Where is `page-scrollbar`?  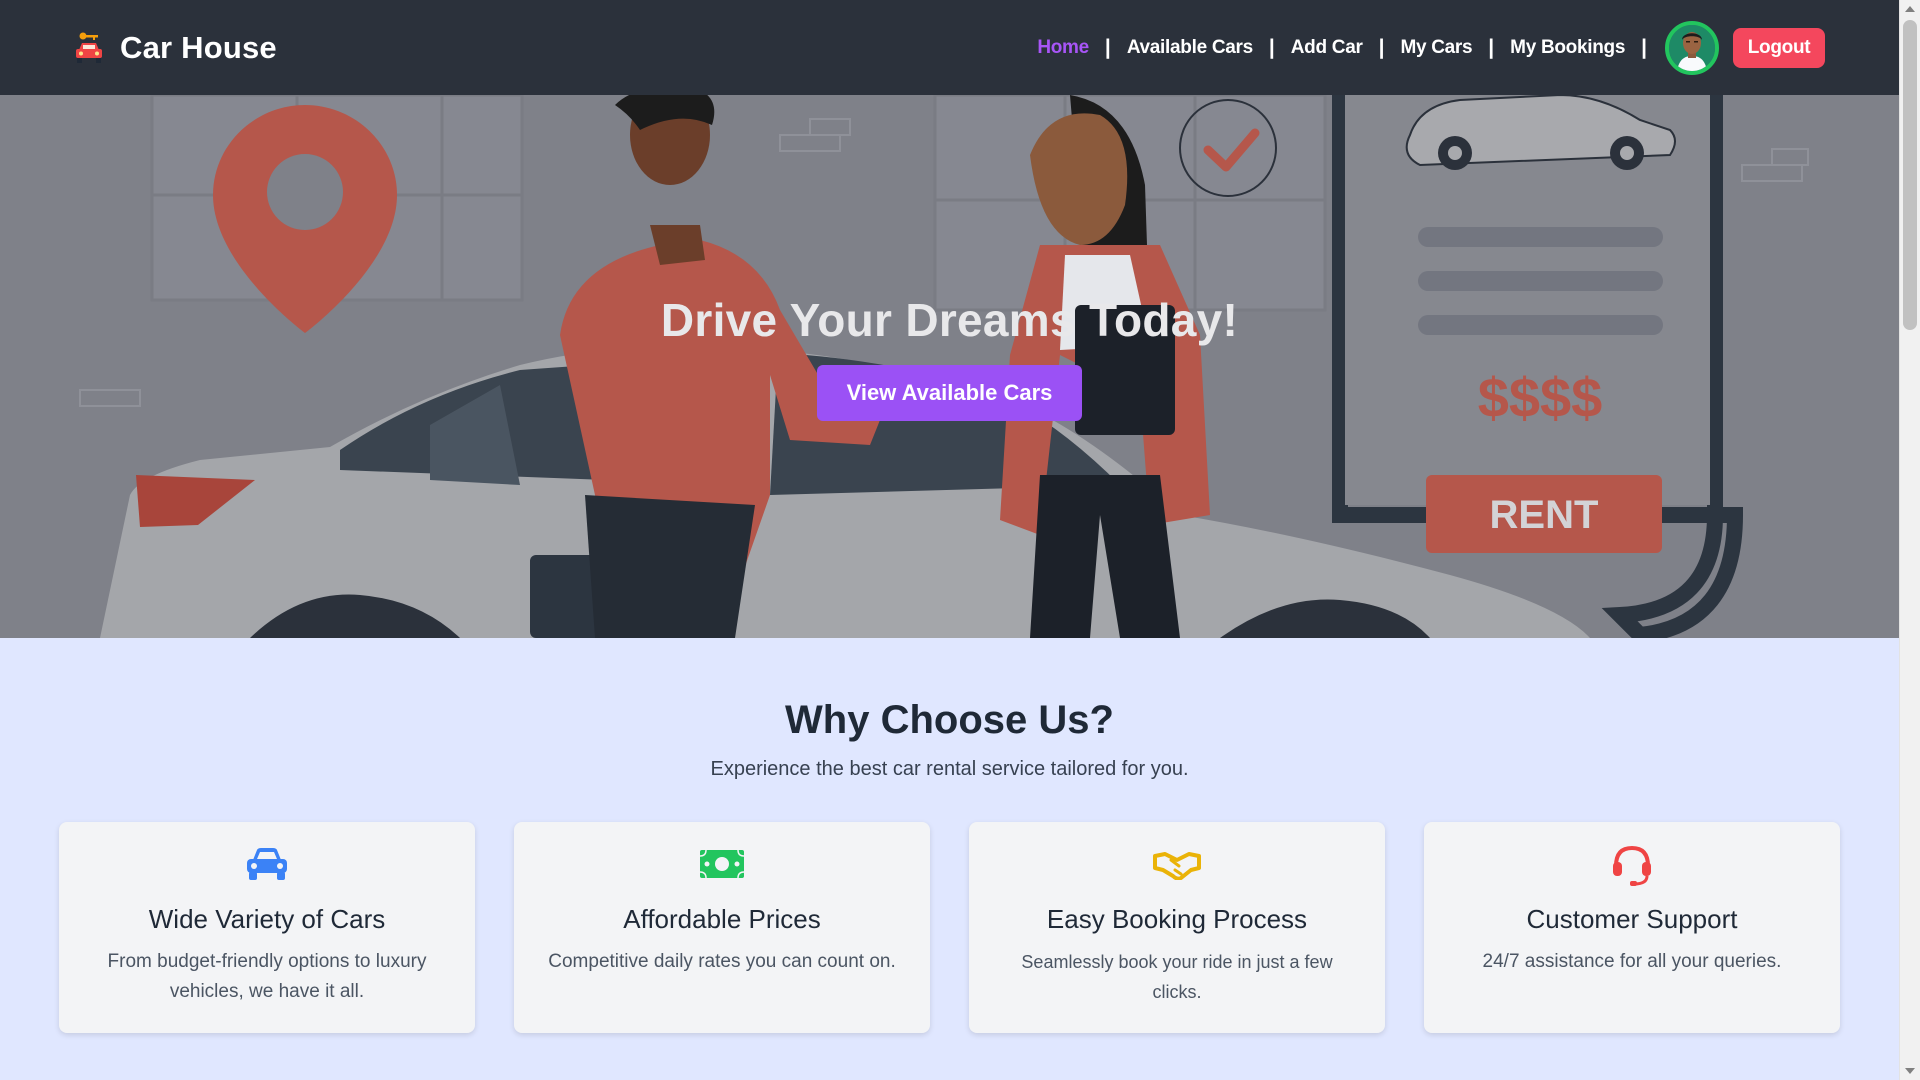
page-scrollbar is located at coordinates (1909, 540).